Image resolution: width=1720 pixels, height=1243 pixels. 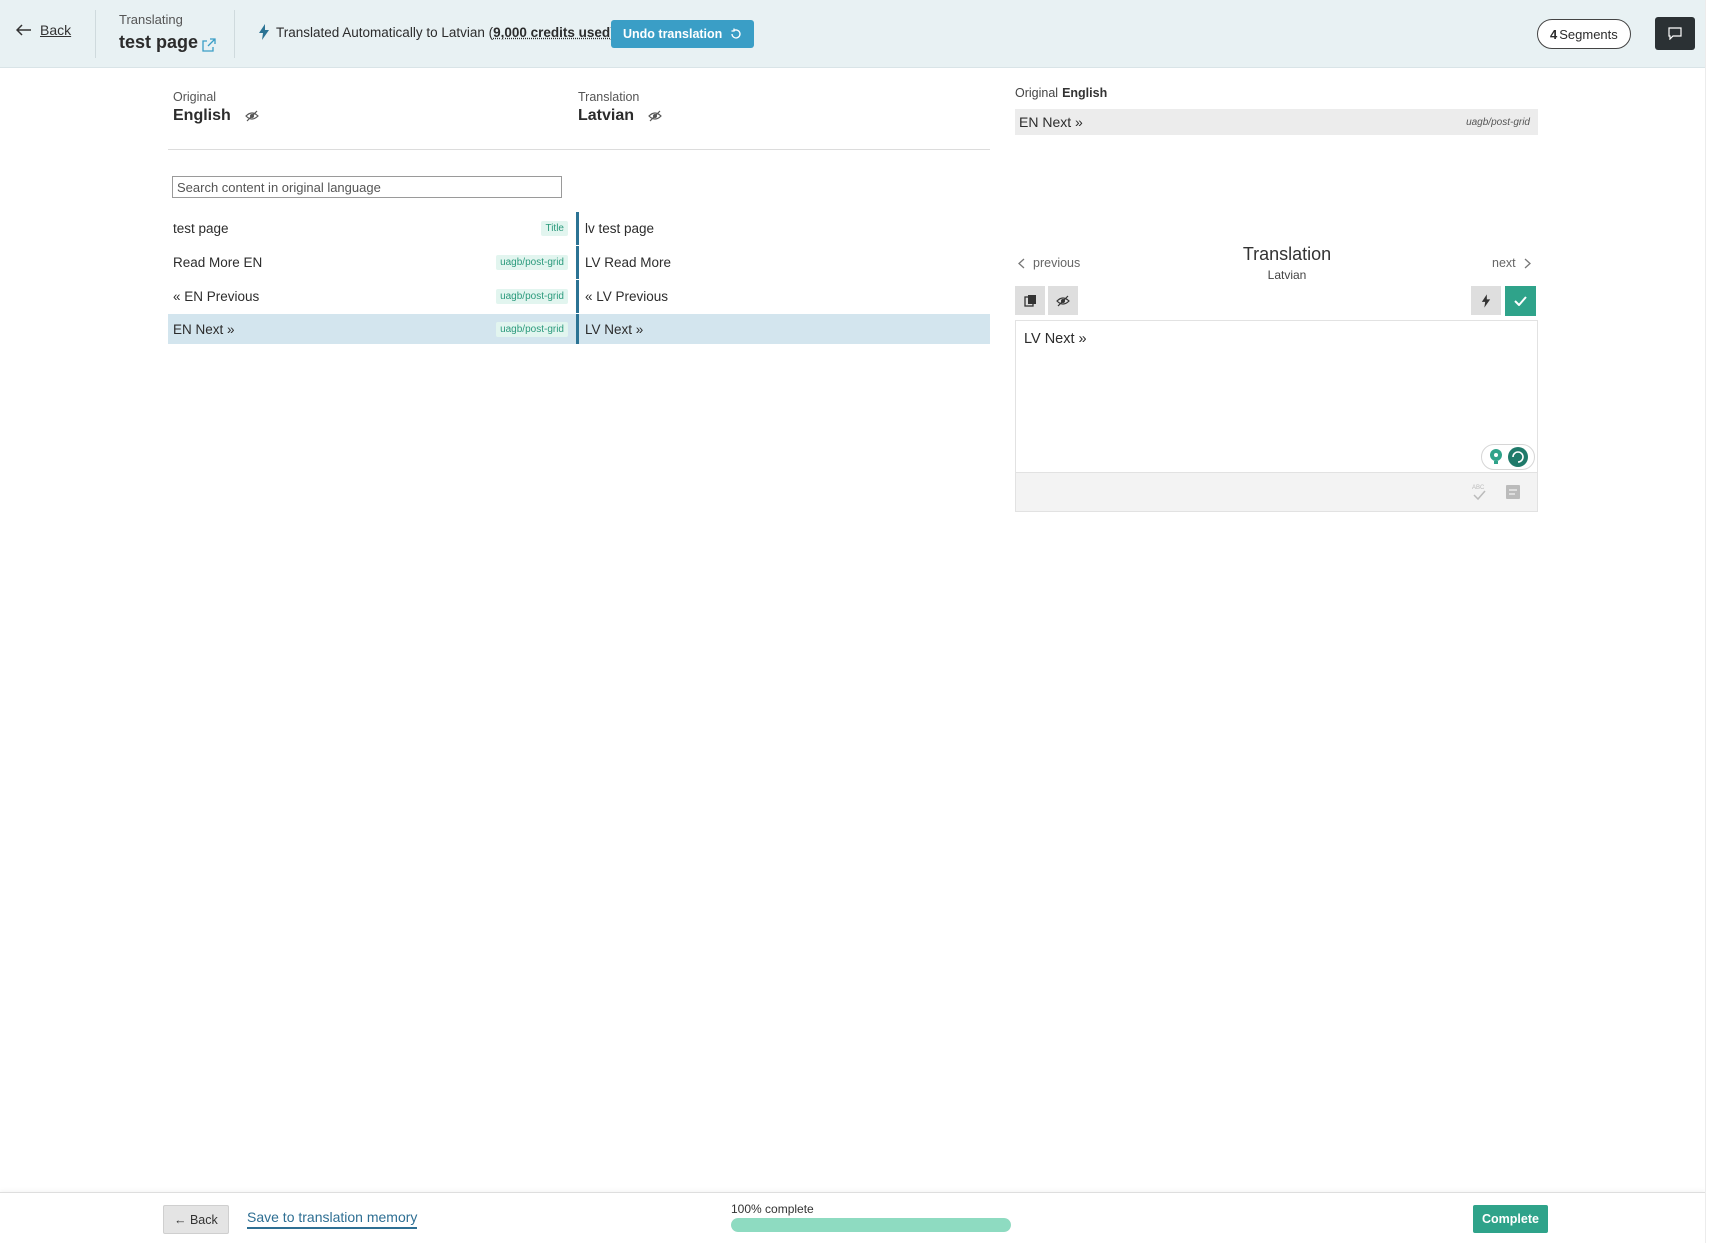 I want to click on translation-language: Latvian, so click(x=606, y=115).